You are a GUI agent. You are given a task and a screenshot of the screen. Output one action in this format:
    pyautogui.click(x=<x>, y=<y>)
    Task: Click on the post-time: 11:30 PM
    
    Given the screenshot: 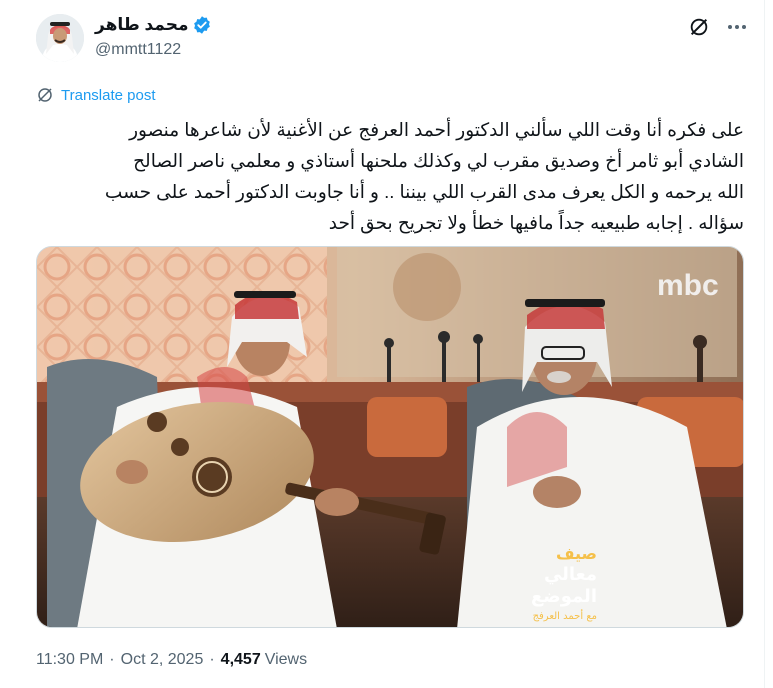 What is the action you would take?
    pyautogui.click(x=69, y=660)
    